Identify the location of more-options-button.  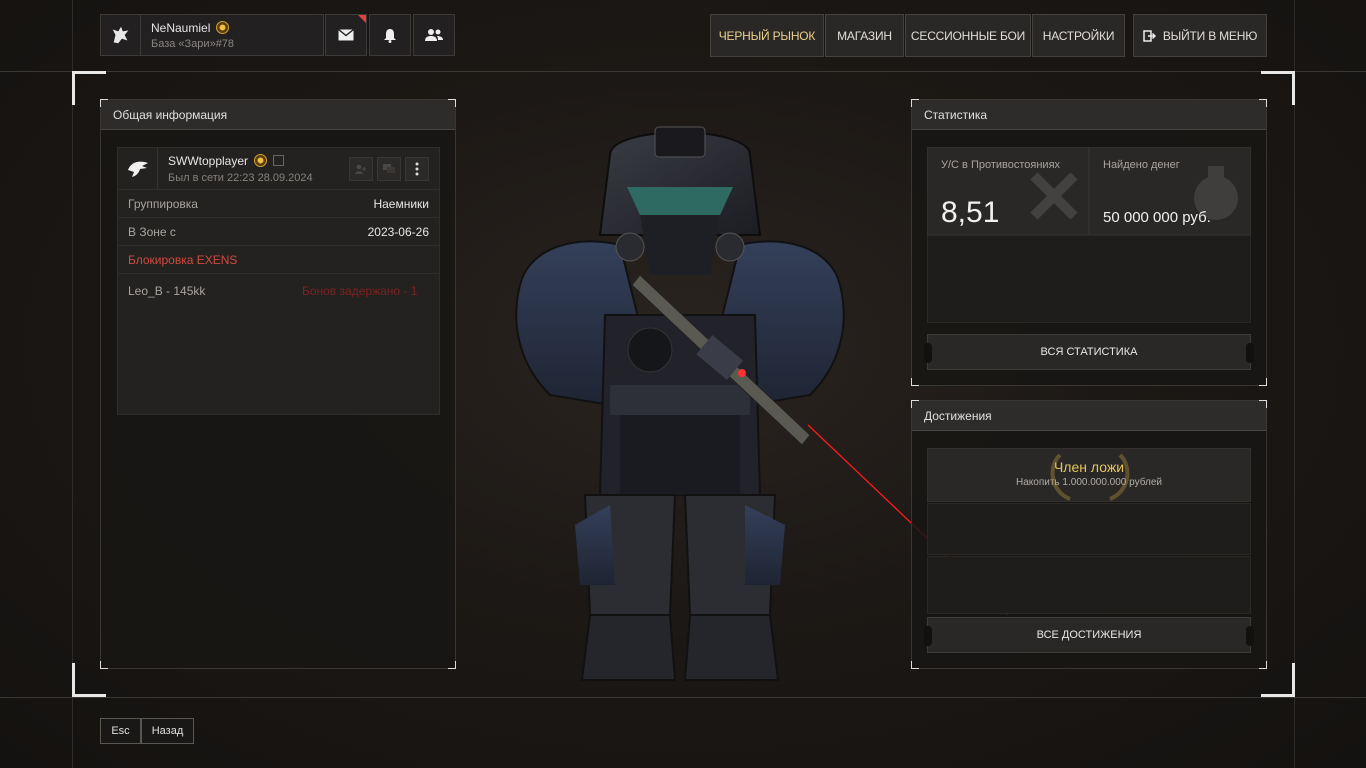
(417, 168).